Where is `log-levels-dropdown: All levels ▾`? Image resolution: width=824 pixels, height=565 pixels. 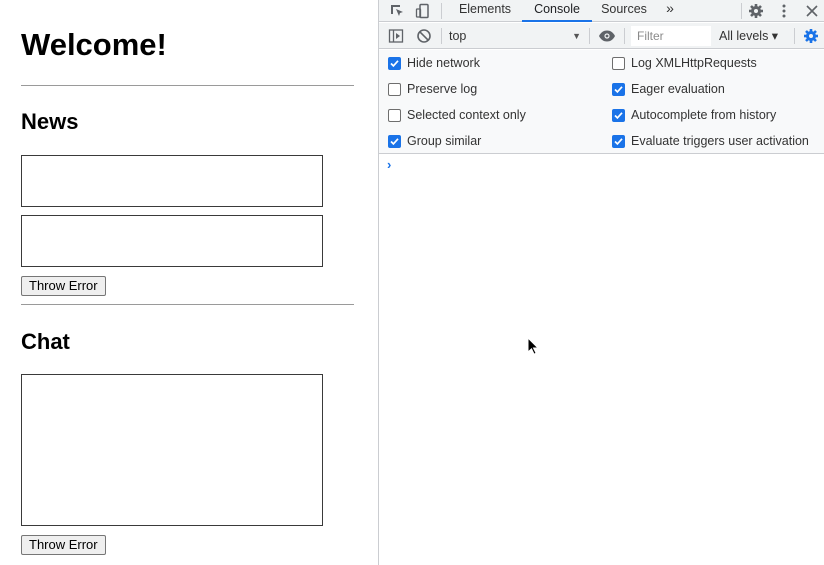
log-levels-dropdown: All levels ▾ is located at coordinates (748, 36).